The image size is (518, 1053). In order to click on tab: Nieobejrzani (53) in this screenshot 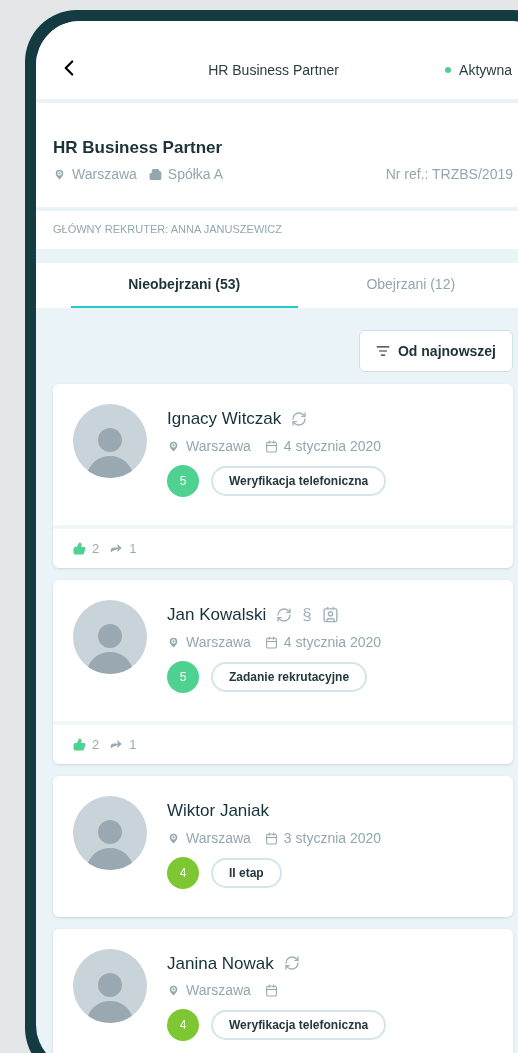, I will do `click(184, 285)`.